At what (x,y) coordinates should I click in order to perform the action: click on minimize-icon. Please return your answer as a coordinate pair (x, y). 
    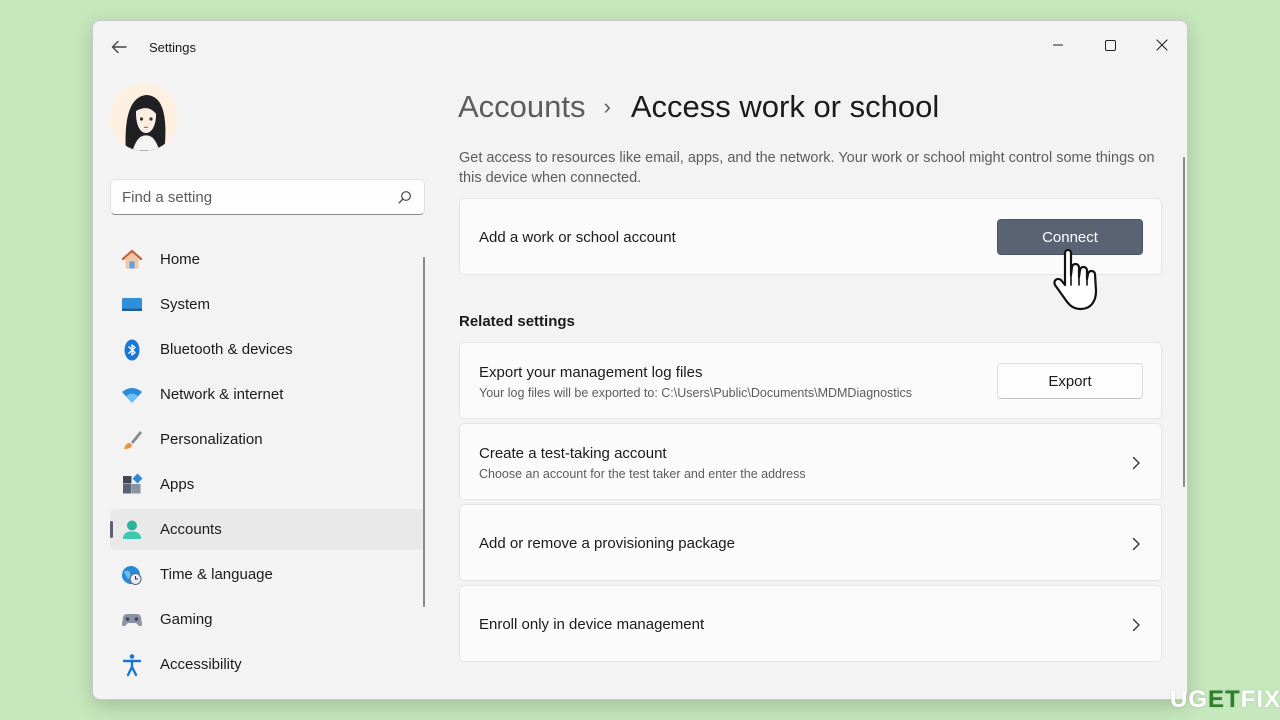
    Looking at the image, I should click on (1058, 45).